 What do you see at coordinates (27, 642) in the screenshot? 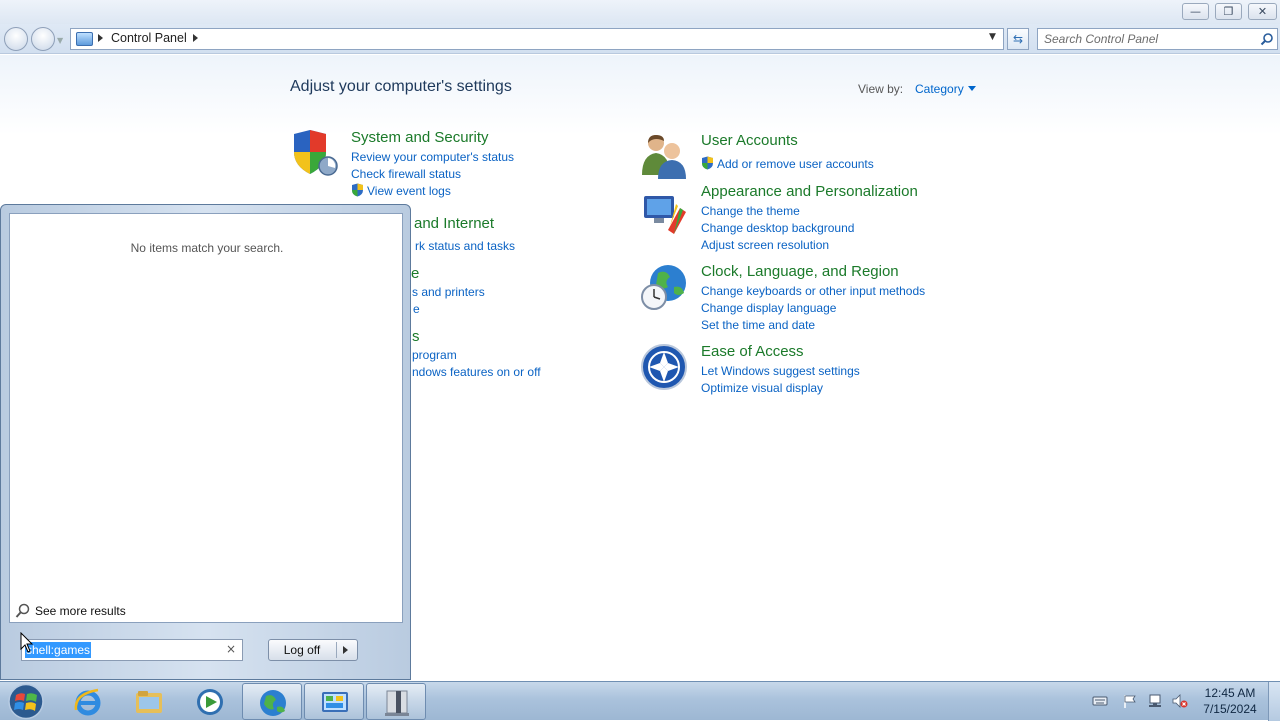
I see `mouse-pointer-icon` at bounding box center [27, 642].